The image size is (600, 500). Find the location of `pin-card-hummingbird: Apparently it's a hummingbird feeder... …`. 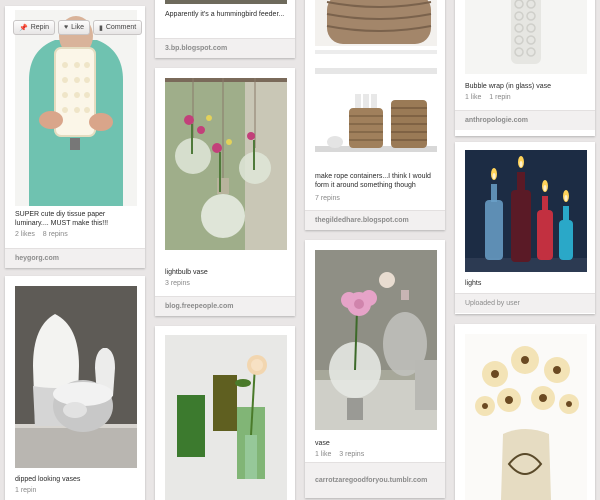

pin-card-hummingbird: Apparently it's a hummingbird feeder... … is located at coordinates (225, 29).